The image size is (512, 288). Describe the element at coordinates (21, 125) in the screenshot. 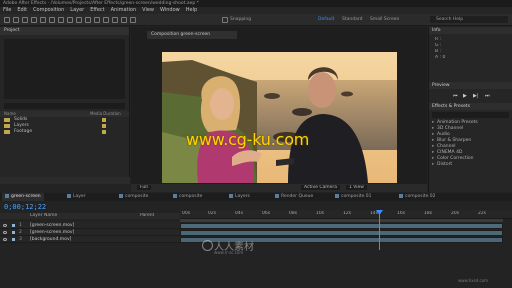

I see `project-item-name: Layers` at that location.